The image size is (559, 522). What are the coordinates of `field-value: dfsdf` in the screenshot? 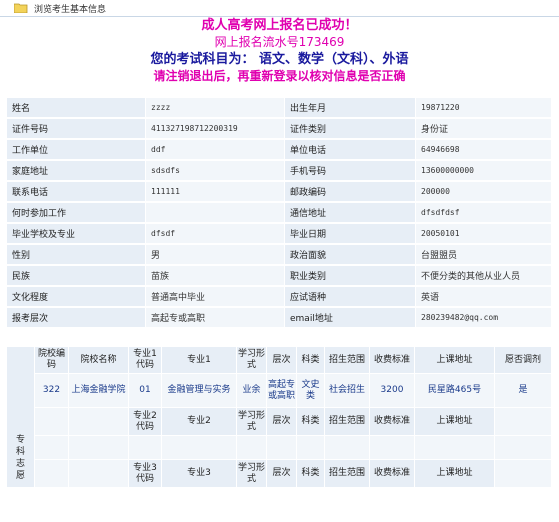 It's located at (215, 234).